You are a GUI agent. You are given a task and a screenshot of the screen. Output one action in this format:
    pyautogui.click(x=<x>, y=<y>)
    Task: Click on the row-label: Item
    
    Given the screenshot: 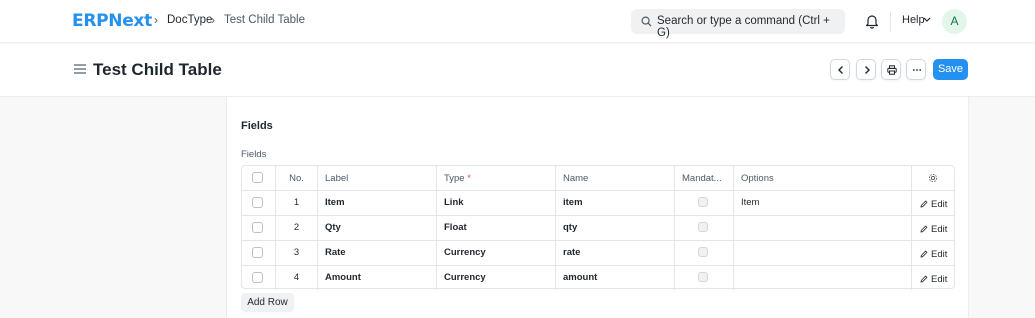 What is the action you would take?
    pyautogui.click(x=377, y=203)
    